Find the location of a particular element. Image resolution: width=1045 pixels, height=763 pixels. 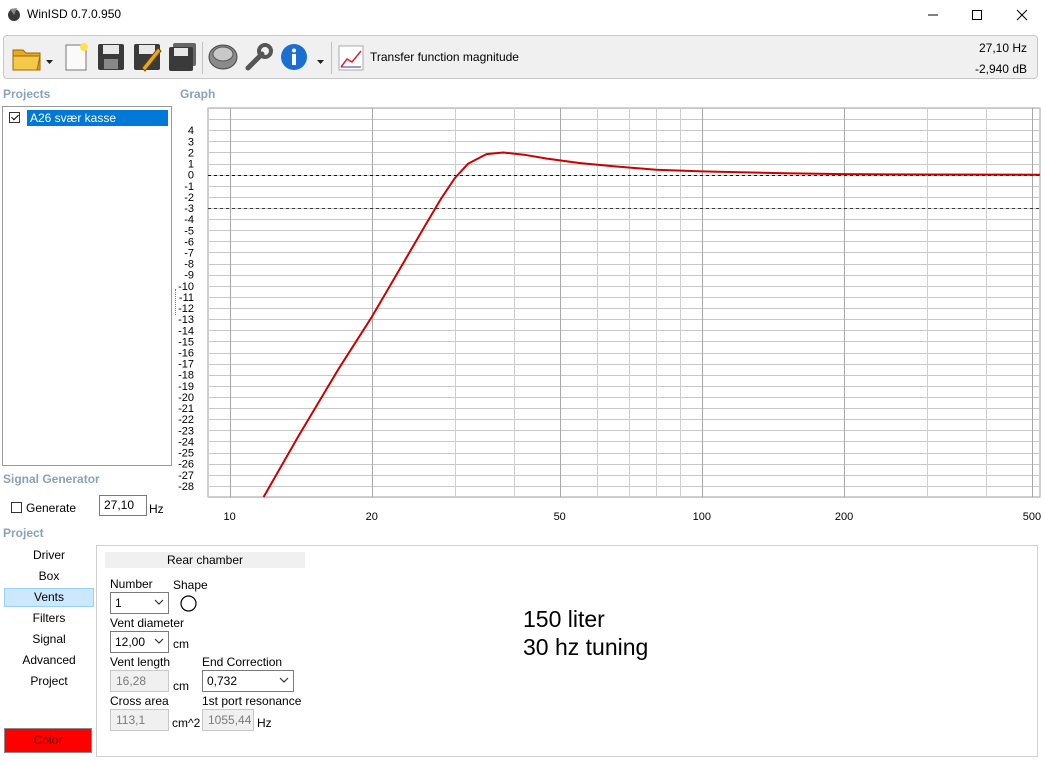

graph-title: Graph is located at coordinates (198, 94).